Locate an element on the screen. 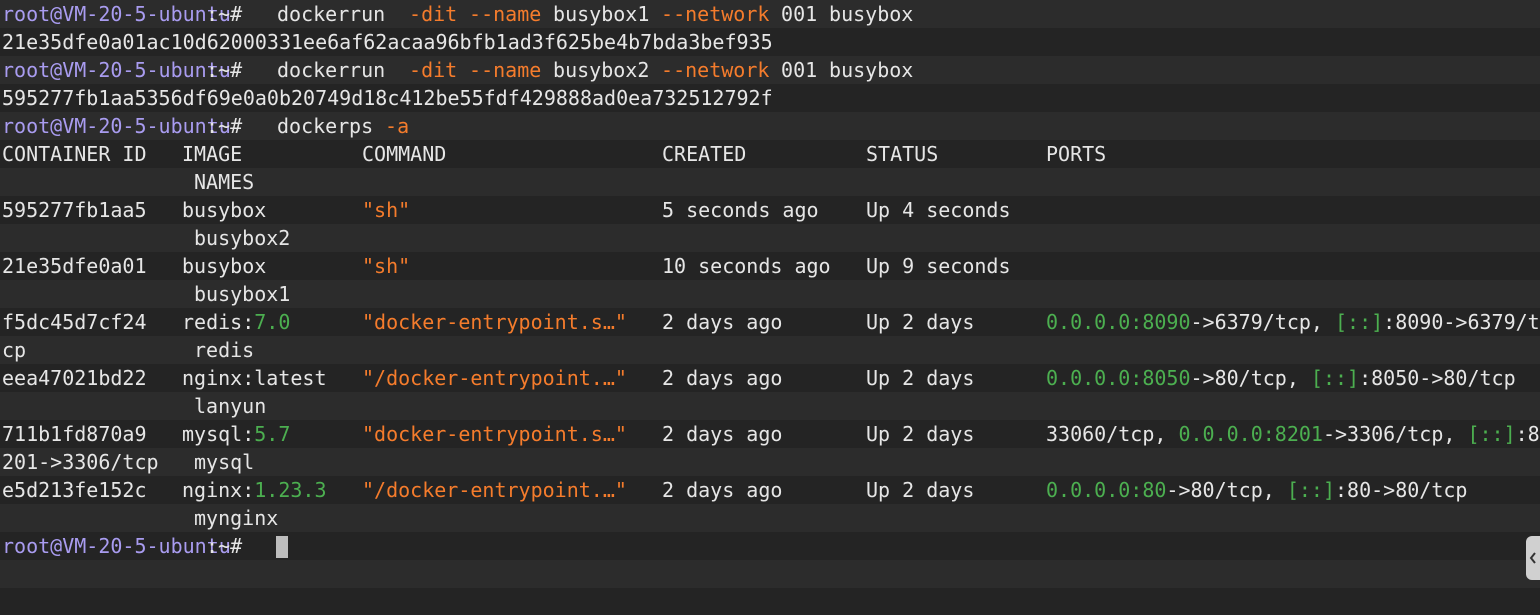 This screenshot has width=1540, height=615. table-row-wrap: busybox2 is located at coordinates (770, 238).